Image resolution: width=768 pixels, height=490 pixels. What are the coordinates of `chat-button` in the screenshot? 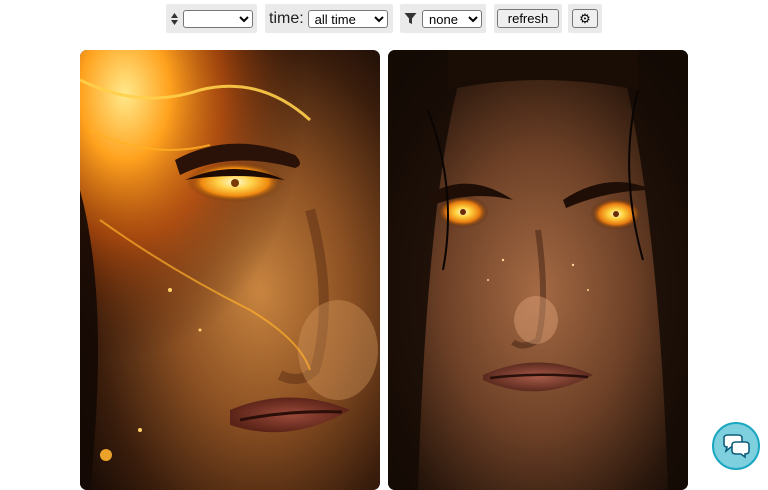 It's located at (736, 446).